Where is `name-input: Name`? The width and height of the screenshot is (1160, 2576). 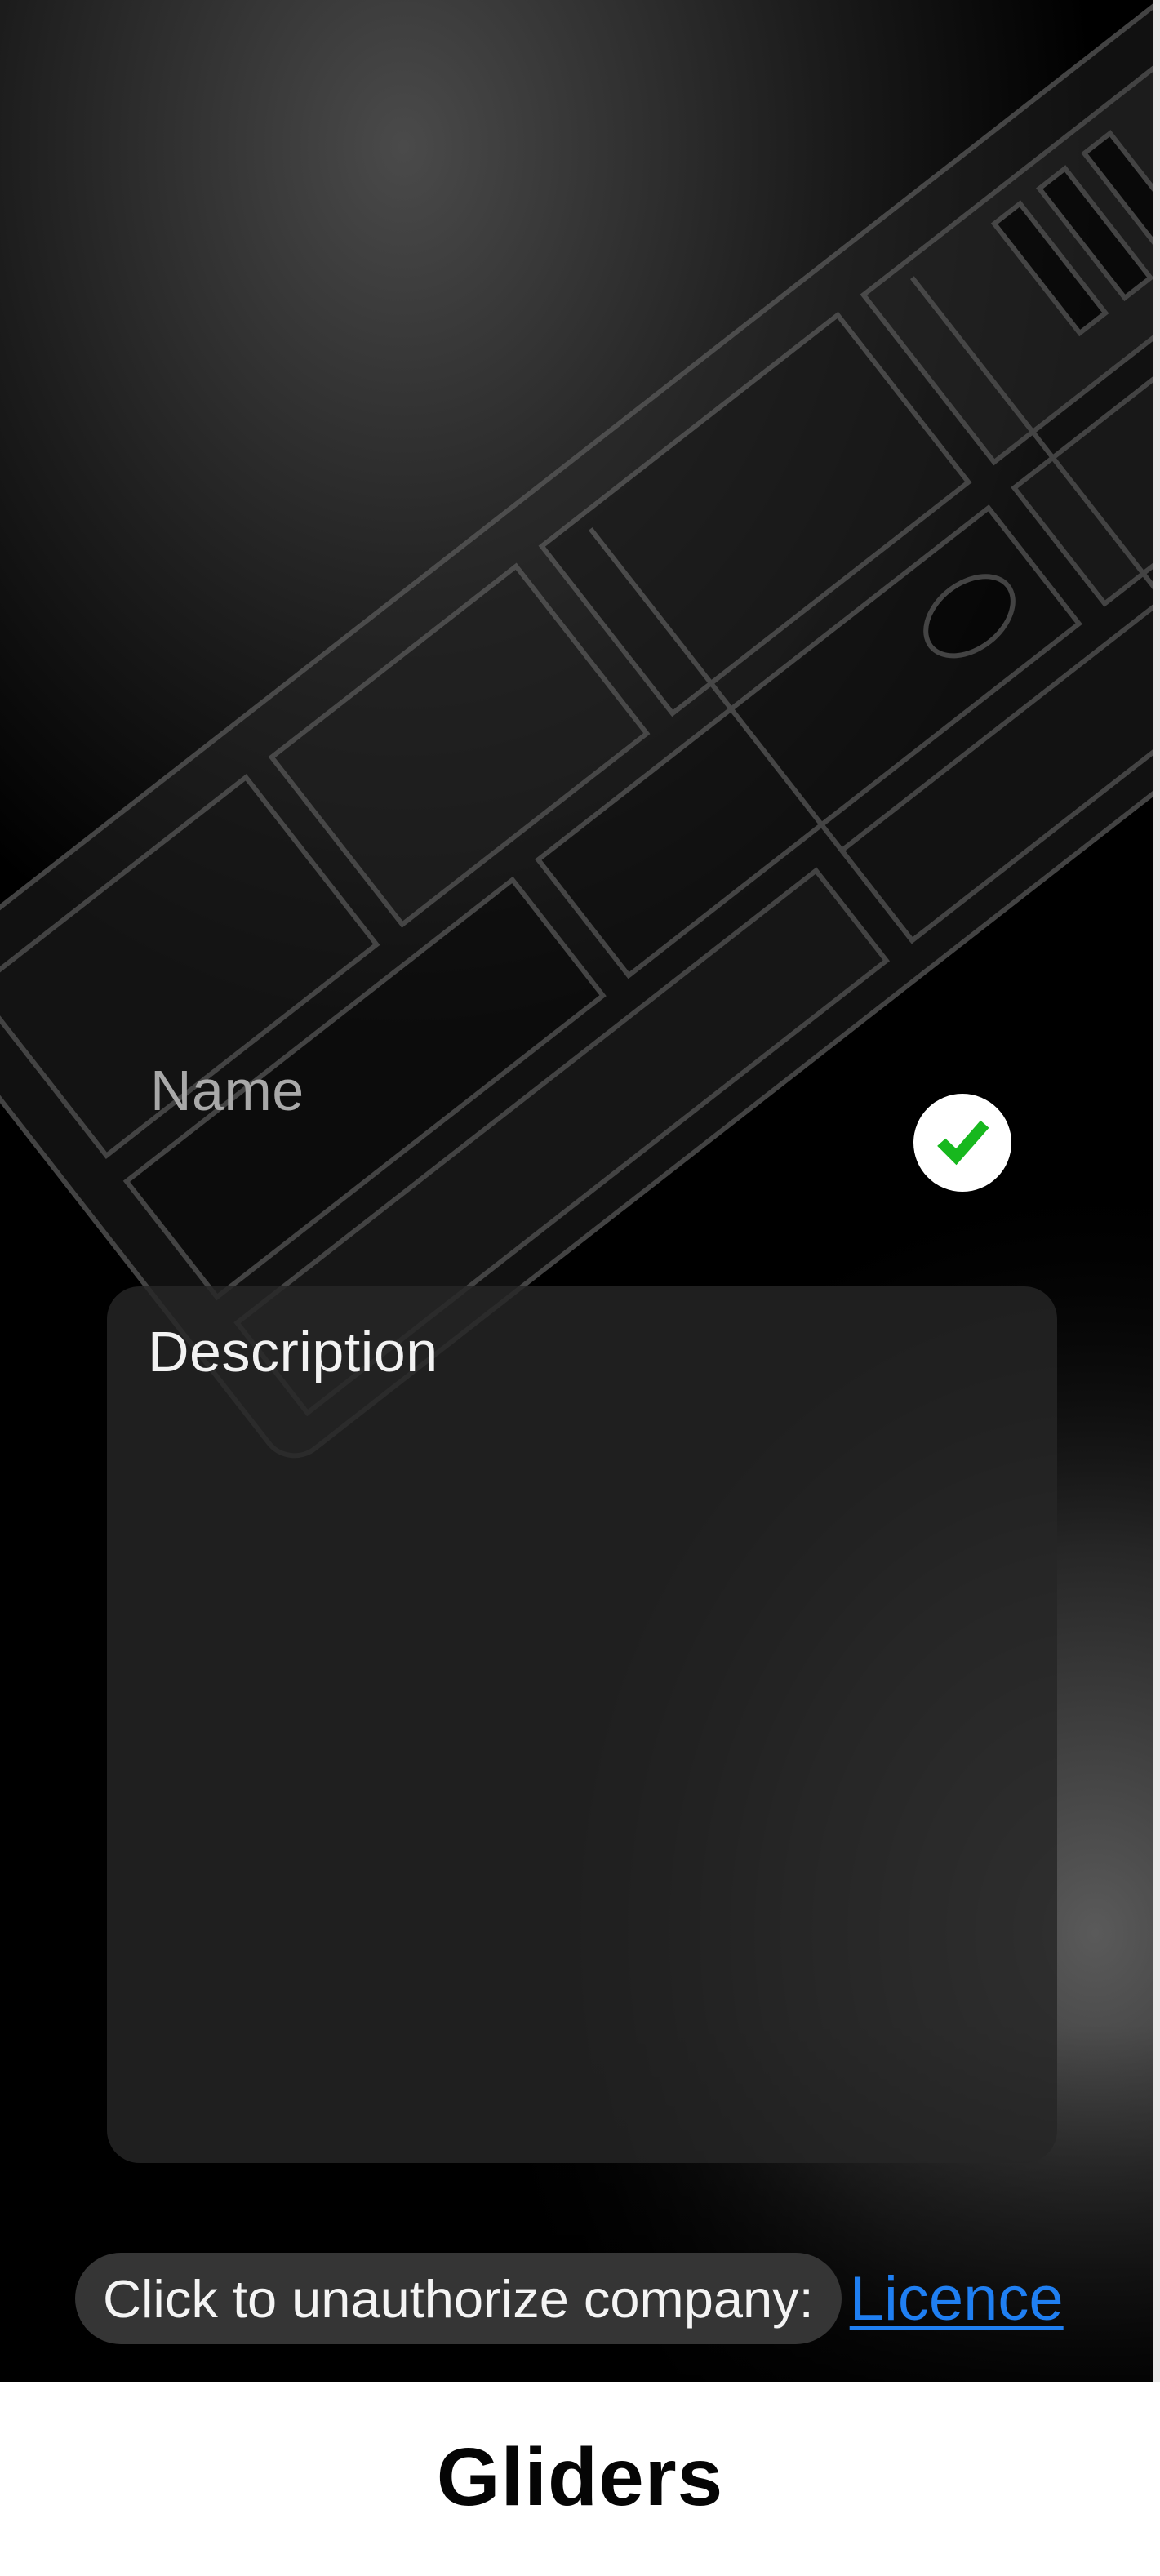
name-input: Name is located at coordinates (572, 1092).